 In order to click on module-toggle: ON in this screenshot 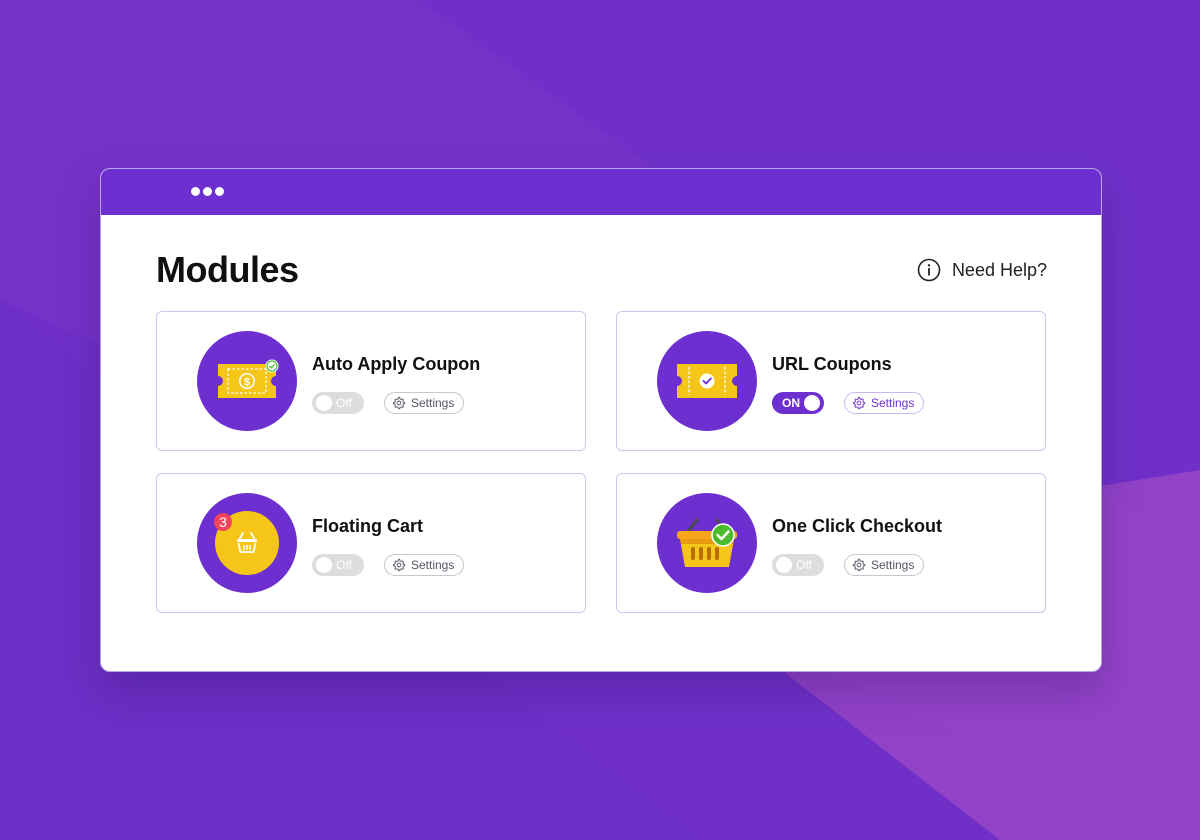, I will do `click(798, 403)`.